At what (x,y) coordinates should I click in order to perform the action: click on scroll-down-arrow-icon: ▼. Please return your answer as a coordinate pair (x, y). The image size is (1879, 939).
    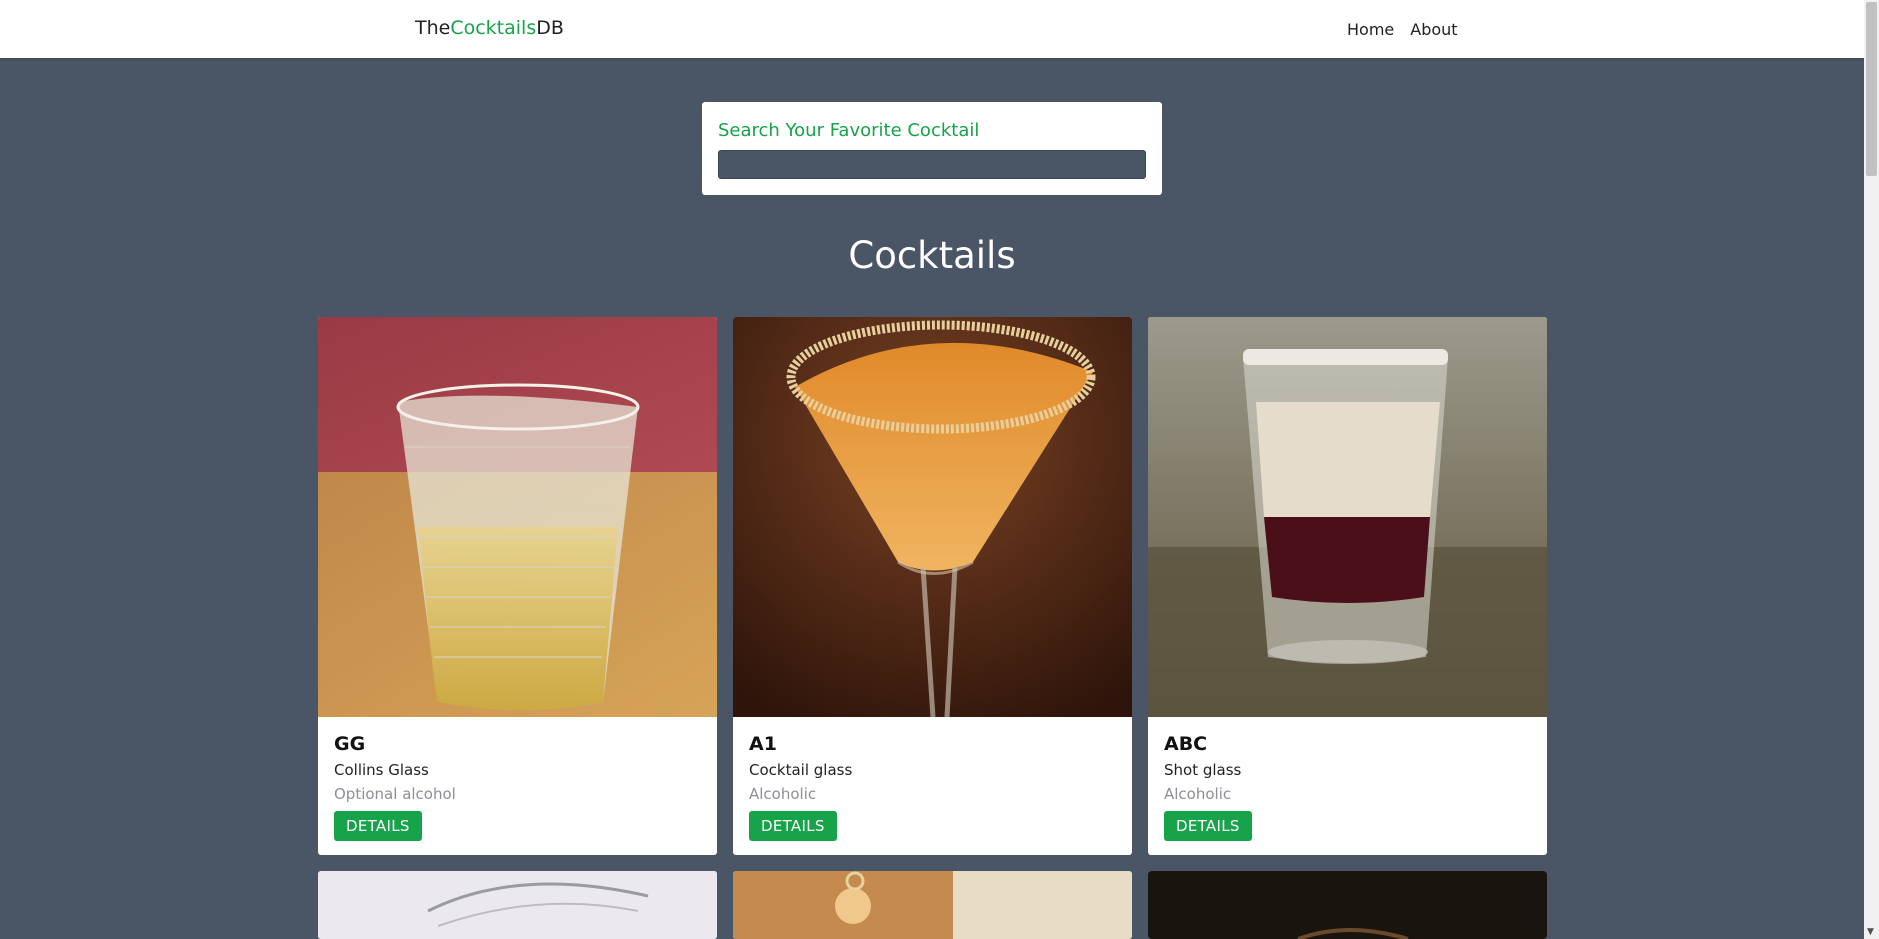
    Looking at the image, I should click on (1870, 932).